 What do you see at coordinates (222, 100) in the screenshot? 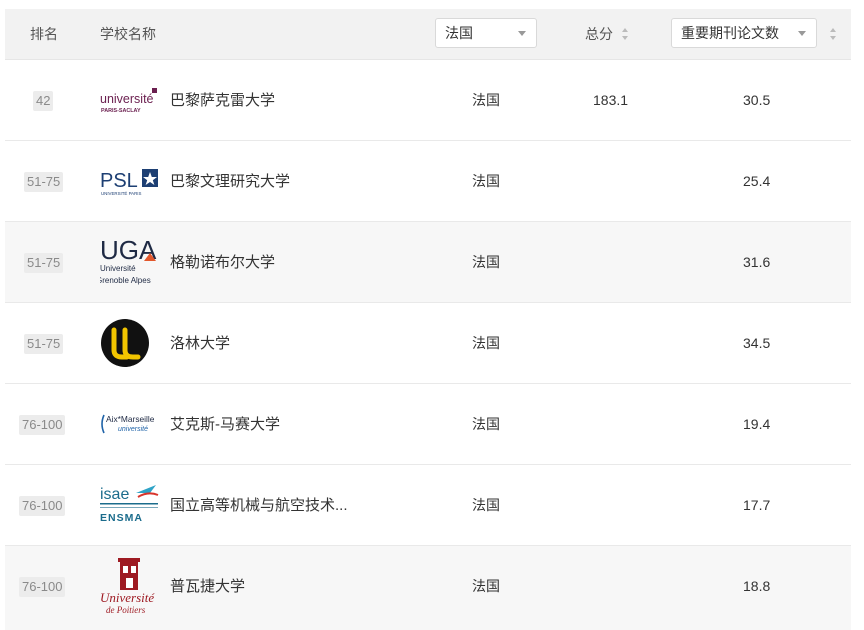
I see `school-name: 巴黎萨克雷大学` at bounding box center [222, 100].